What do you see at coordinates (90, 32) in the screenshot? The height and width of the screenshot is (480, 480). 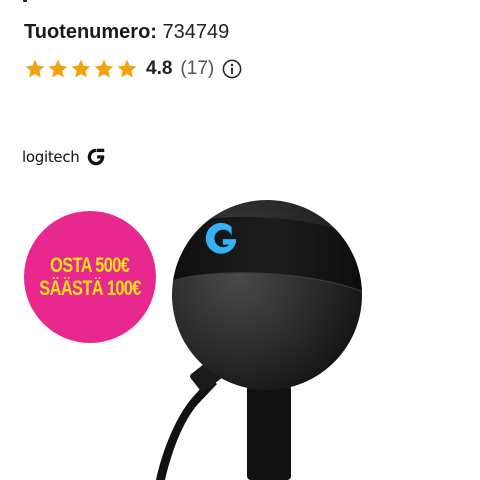 I see `product-number-label: Tuotenumero:` at bounding box center [90, 32].